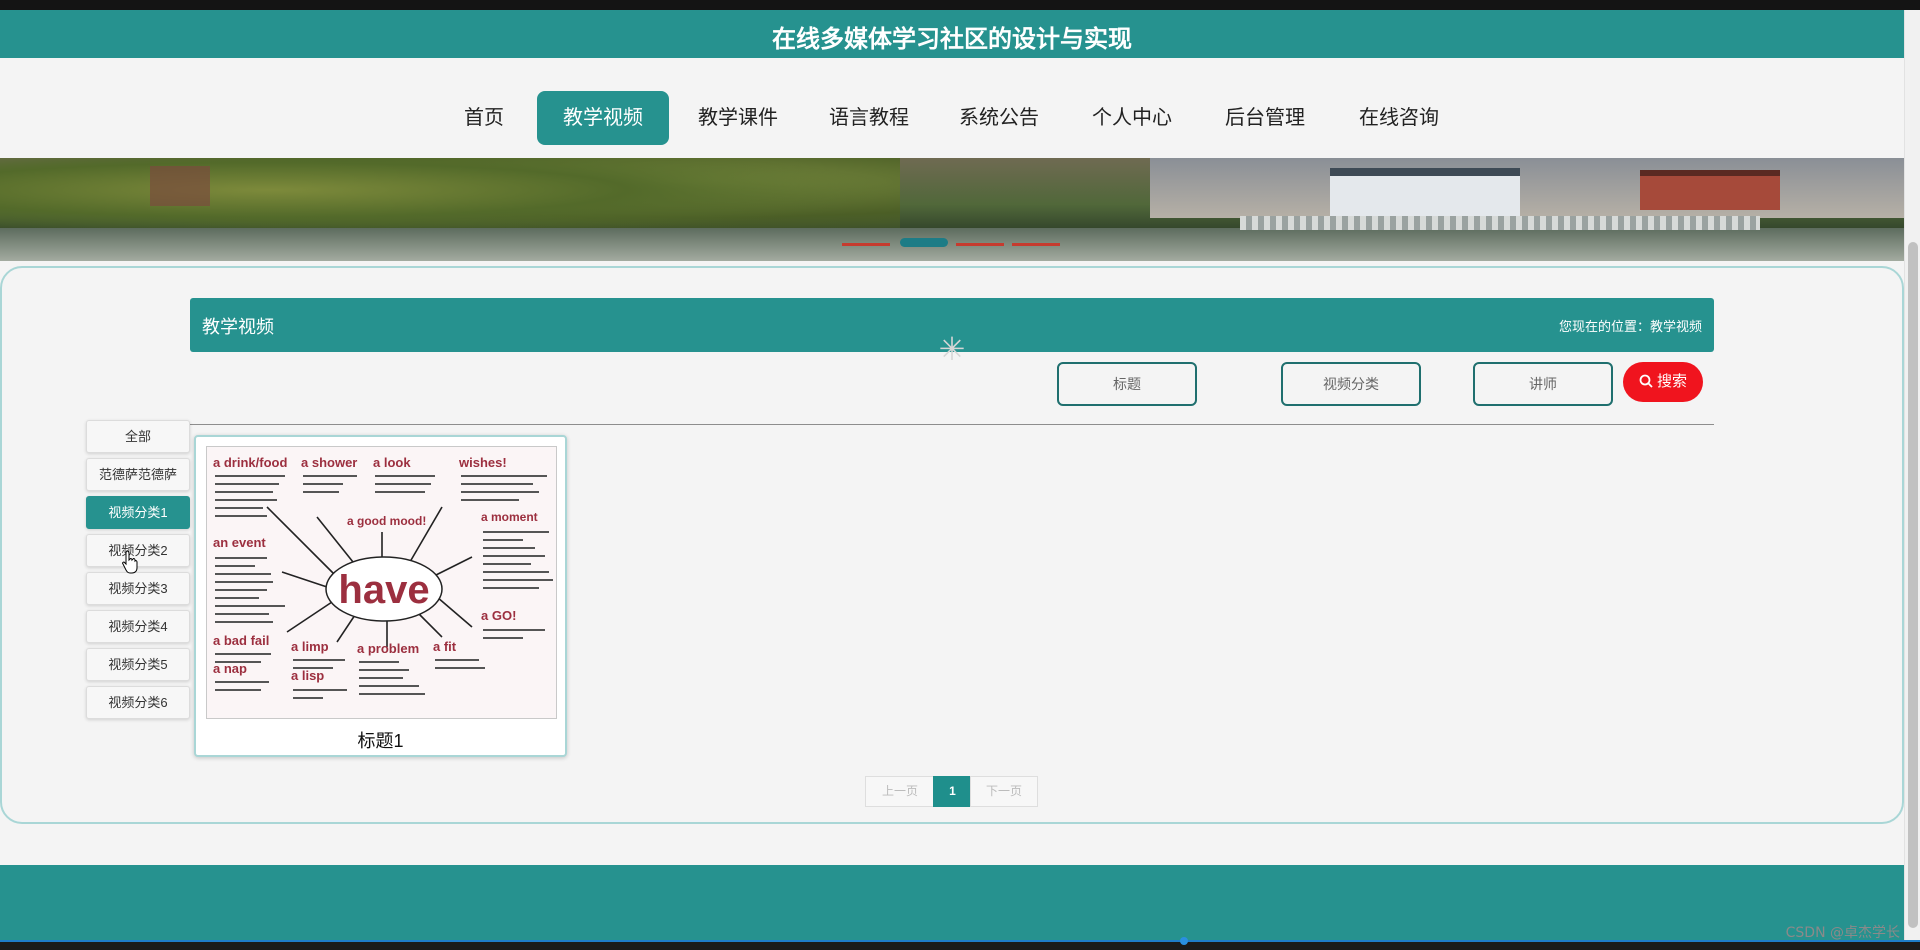 This screenshot has height=950, width=1920. Describe the element at coordinates (952, 209) in the screenshot. I see `banner-carousel` at that location.